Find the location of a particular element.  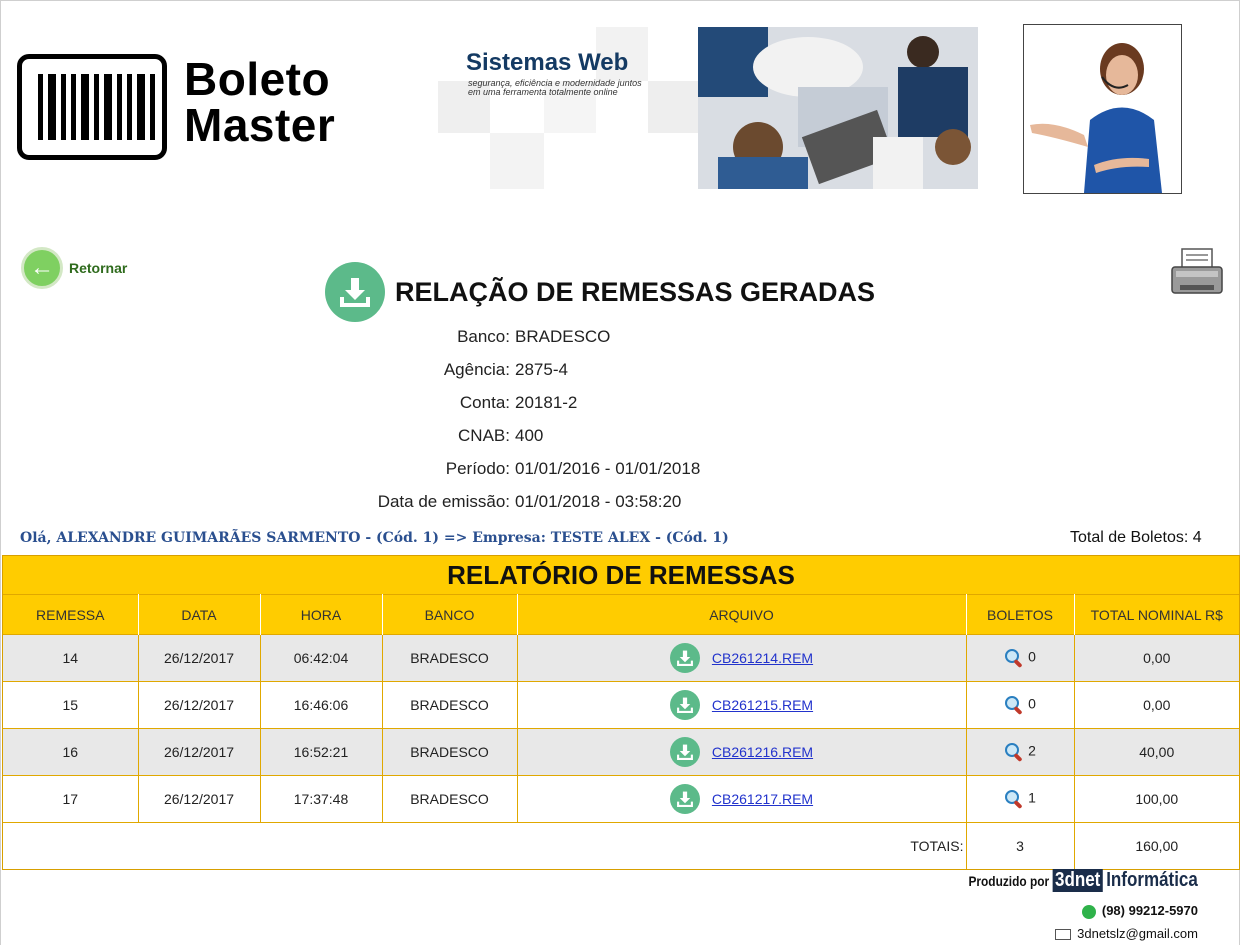

file-link: CB261217.REM is located at coordinates (762, 799).